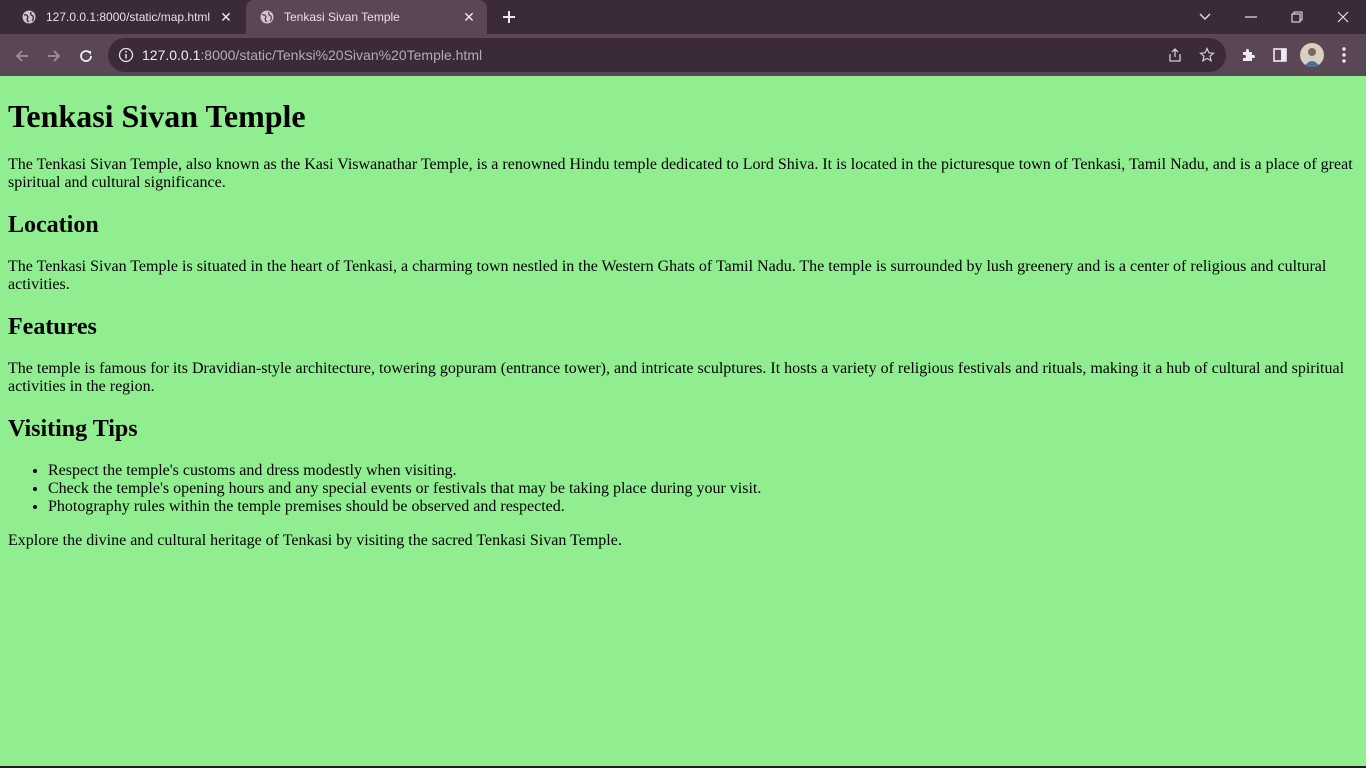 Image resolution: width=1366 pixels, height=768 pixels. I want to click on forward-button, so click(54, 56).